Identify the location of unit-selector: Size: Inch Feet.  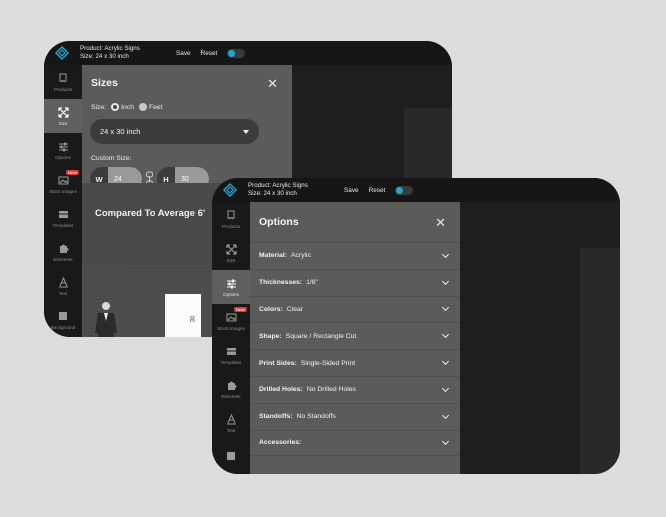
(187, 107).